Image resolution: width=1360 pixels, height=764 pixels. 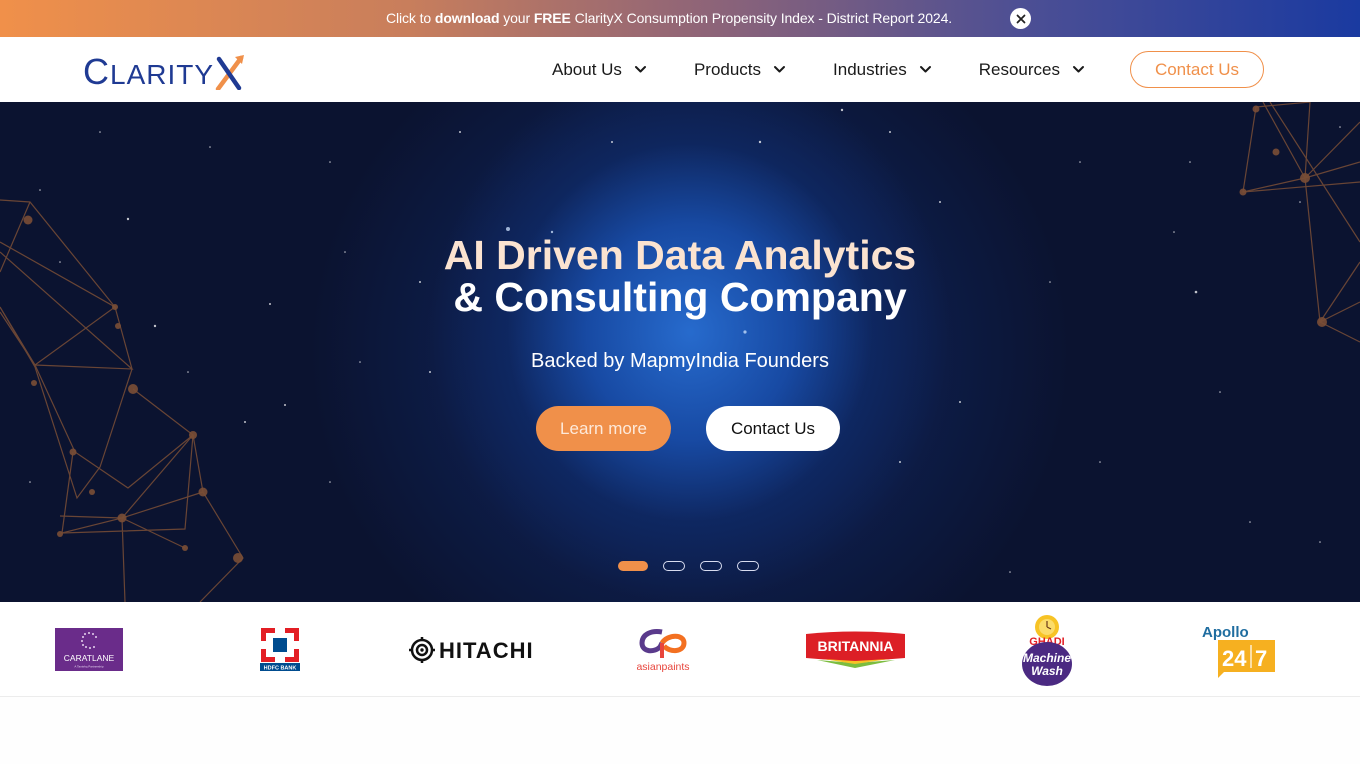 I want to click on hdfc-logo: HDFC BANK, so click(x=280, y=650).